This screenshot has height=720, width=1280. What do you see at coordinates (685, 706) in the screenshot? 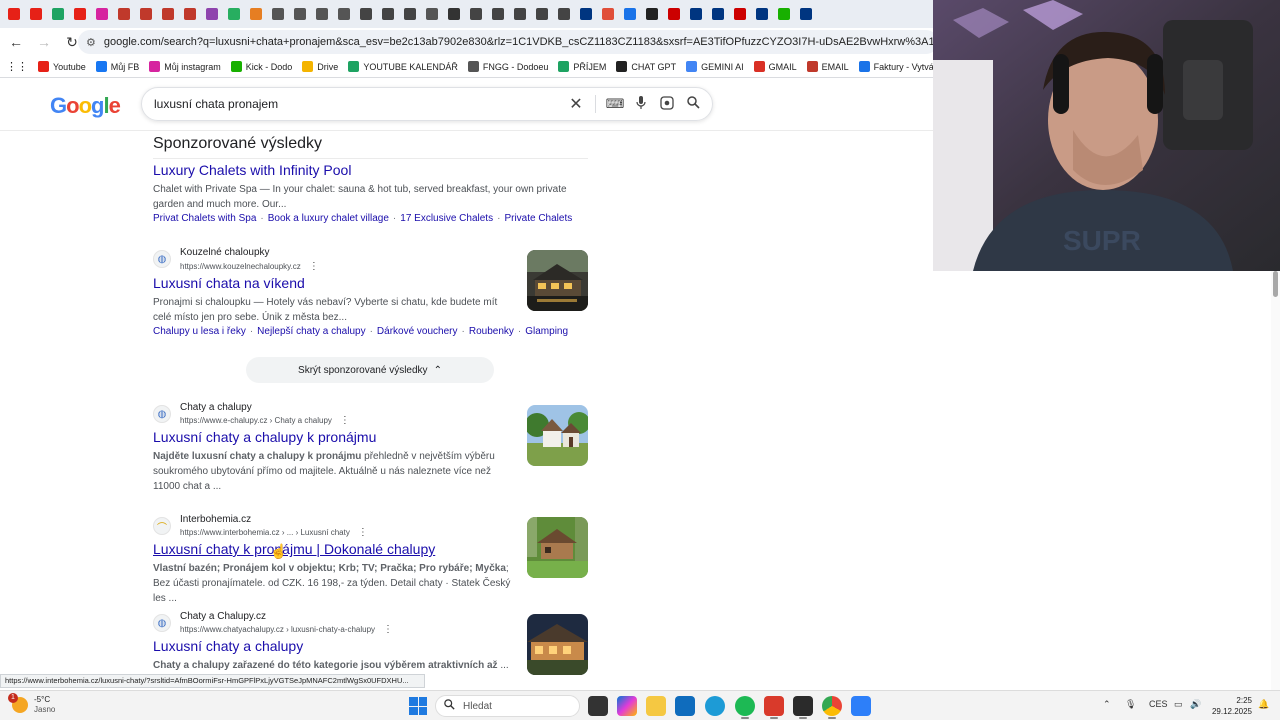
I see `outlook-icon` at bounding box center [685, 706].